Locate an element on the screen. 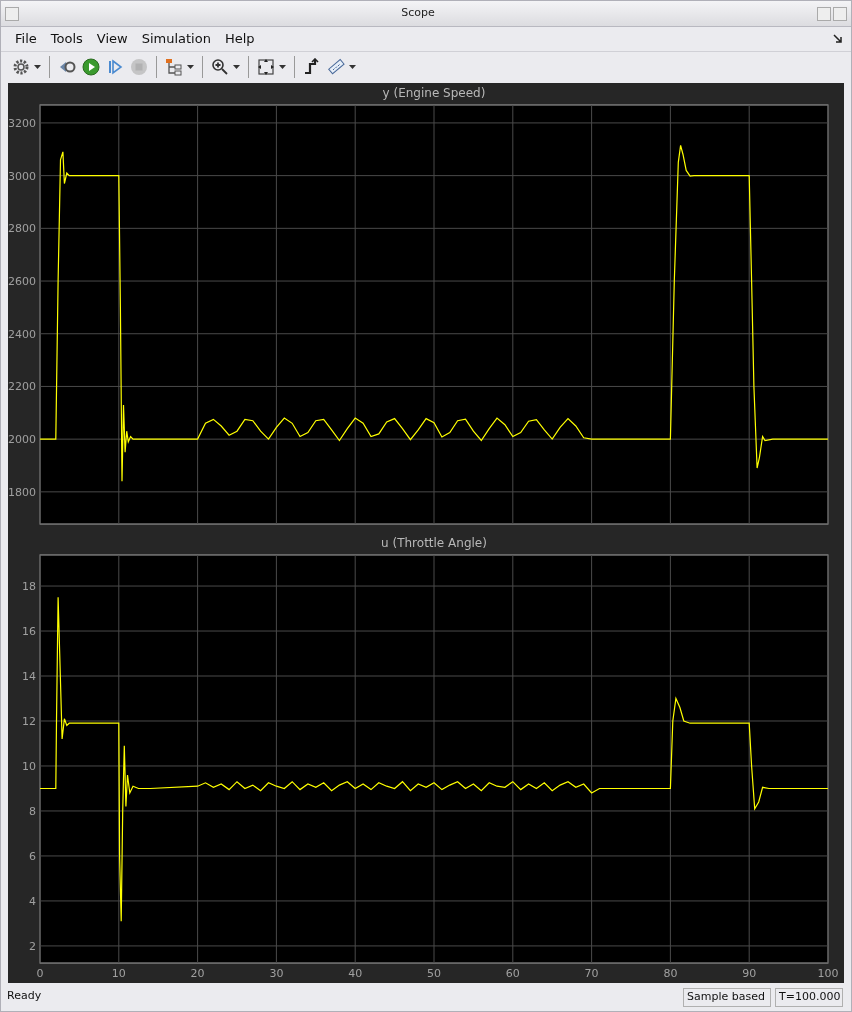 The image size is (852, 1012). x-tick-label: 90 is located at coordinates (749, 973).